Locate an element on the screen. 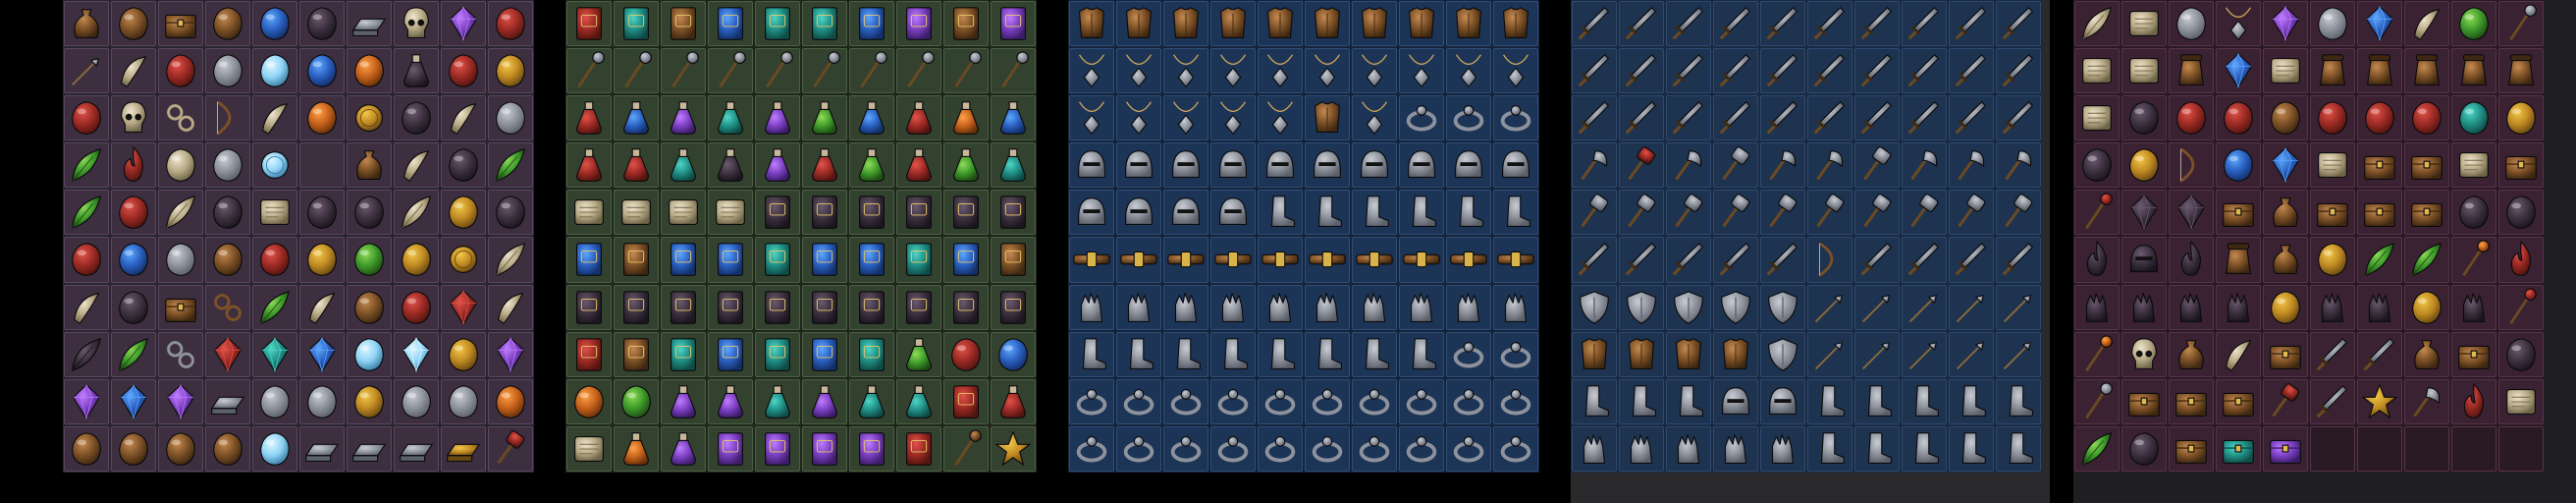 The height and width of the screenshot is (503, 2576). inventory-slot-fire is located at coordinates (2521, 260).